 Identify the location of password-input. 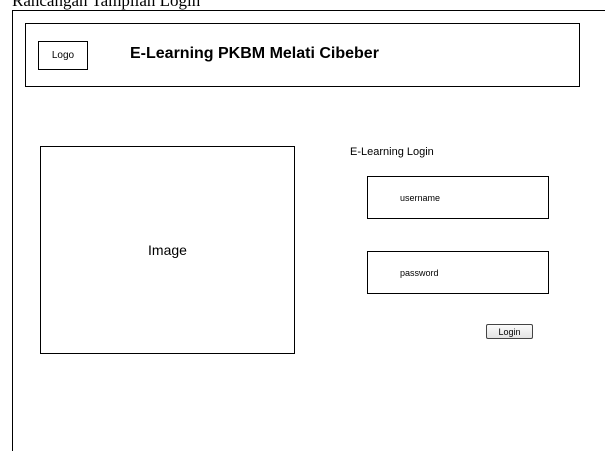
(458, 272).